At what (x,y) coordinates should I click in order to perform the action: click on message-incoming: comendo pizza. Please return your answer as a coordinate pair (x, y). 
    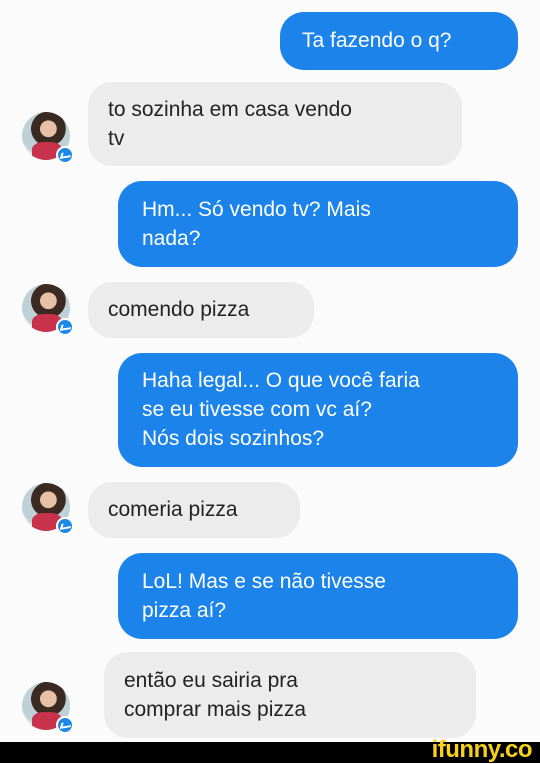
    Looking at the image, I should click on (201, 310).